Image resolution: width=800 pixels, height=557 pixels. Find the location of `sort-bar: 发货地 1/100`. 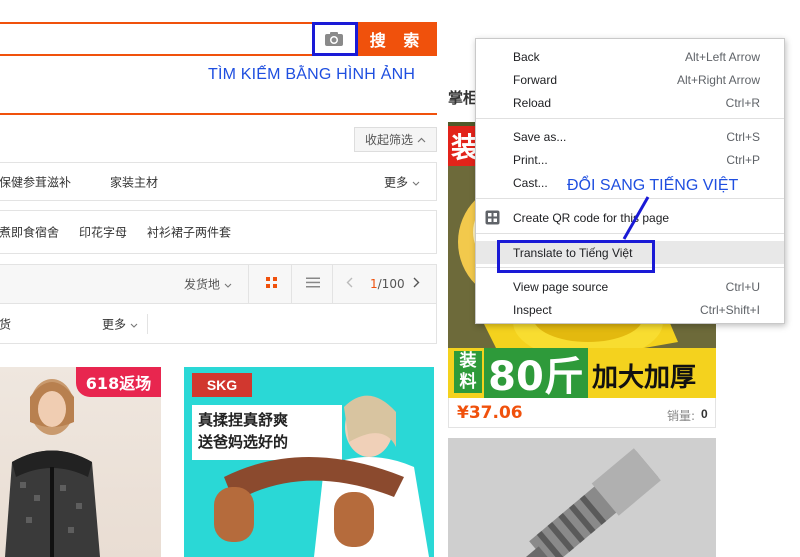

sort-bar: 发货地 1/100 is located at coordinates (218, 284).